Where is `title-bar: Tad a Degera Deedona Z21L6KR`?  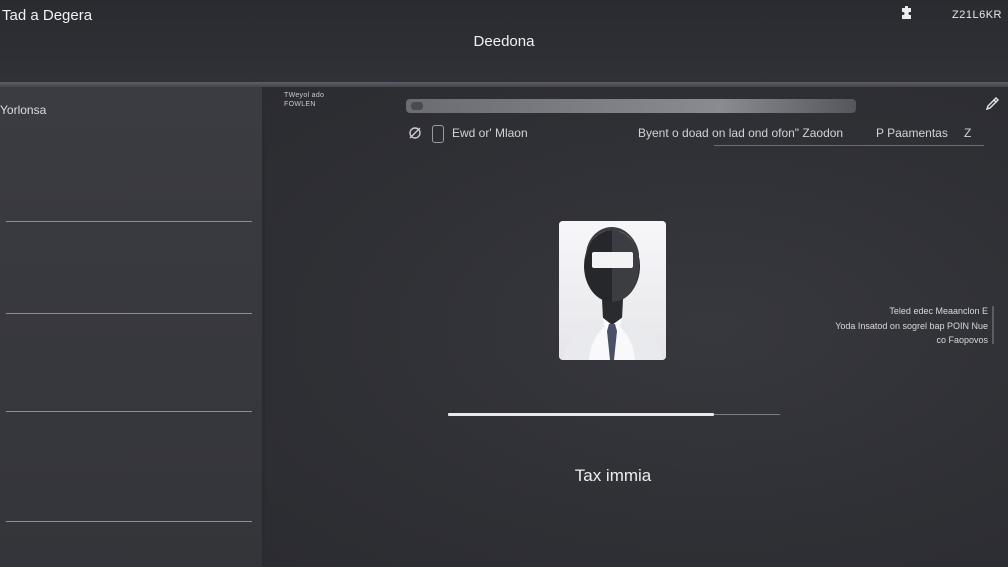
title-bar: Tad a Degera Deedona Z21L6KR is located at coordinates (504, 42).